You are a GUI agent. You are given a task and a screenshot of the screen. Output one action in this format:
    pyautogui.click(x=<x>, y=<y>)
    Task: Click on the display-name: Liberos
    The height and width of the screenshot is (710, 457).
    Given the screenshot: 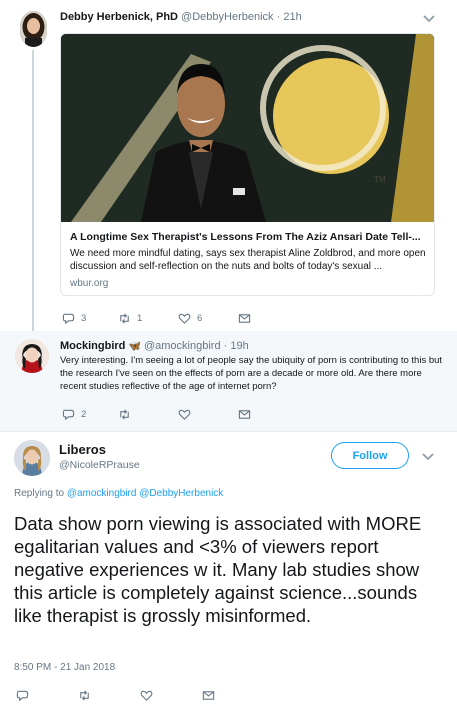 What is the action you would take?
    pyautogui.click(x=82, y=449)
    